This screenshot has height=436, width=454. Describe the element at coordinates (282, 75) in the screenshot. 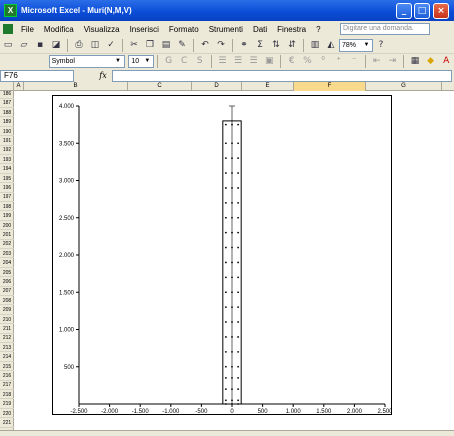

I see `formula-input` at that location.